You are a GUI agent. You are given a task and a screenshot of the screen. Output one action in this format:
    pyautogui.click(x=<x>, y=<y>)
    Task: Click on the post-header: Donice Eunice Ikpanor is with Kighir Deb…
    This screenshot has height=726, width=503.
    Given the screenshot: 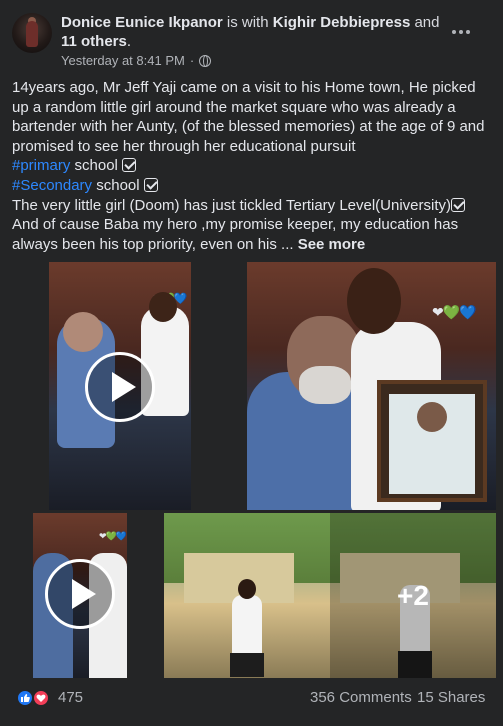 What is the action you would take?
    pyautogui.click(x=251, y=36)
    